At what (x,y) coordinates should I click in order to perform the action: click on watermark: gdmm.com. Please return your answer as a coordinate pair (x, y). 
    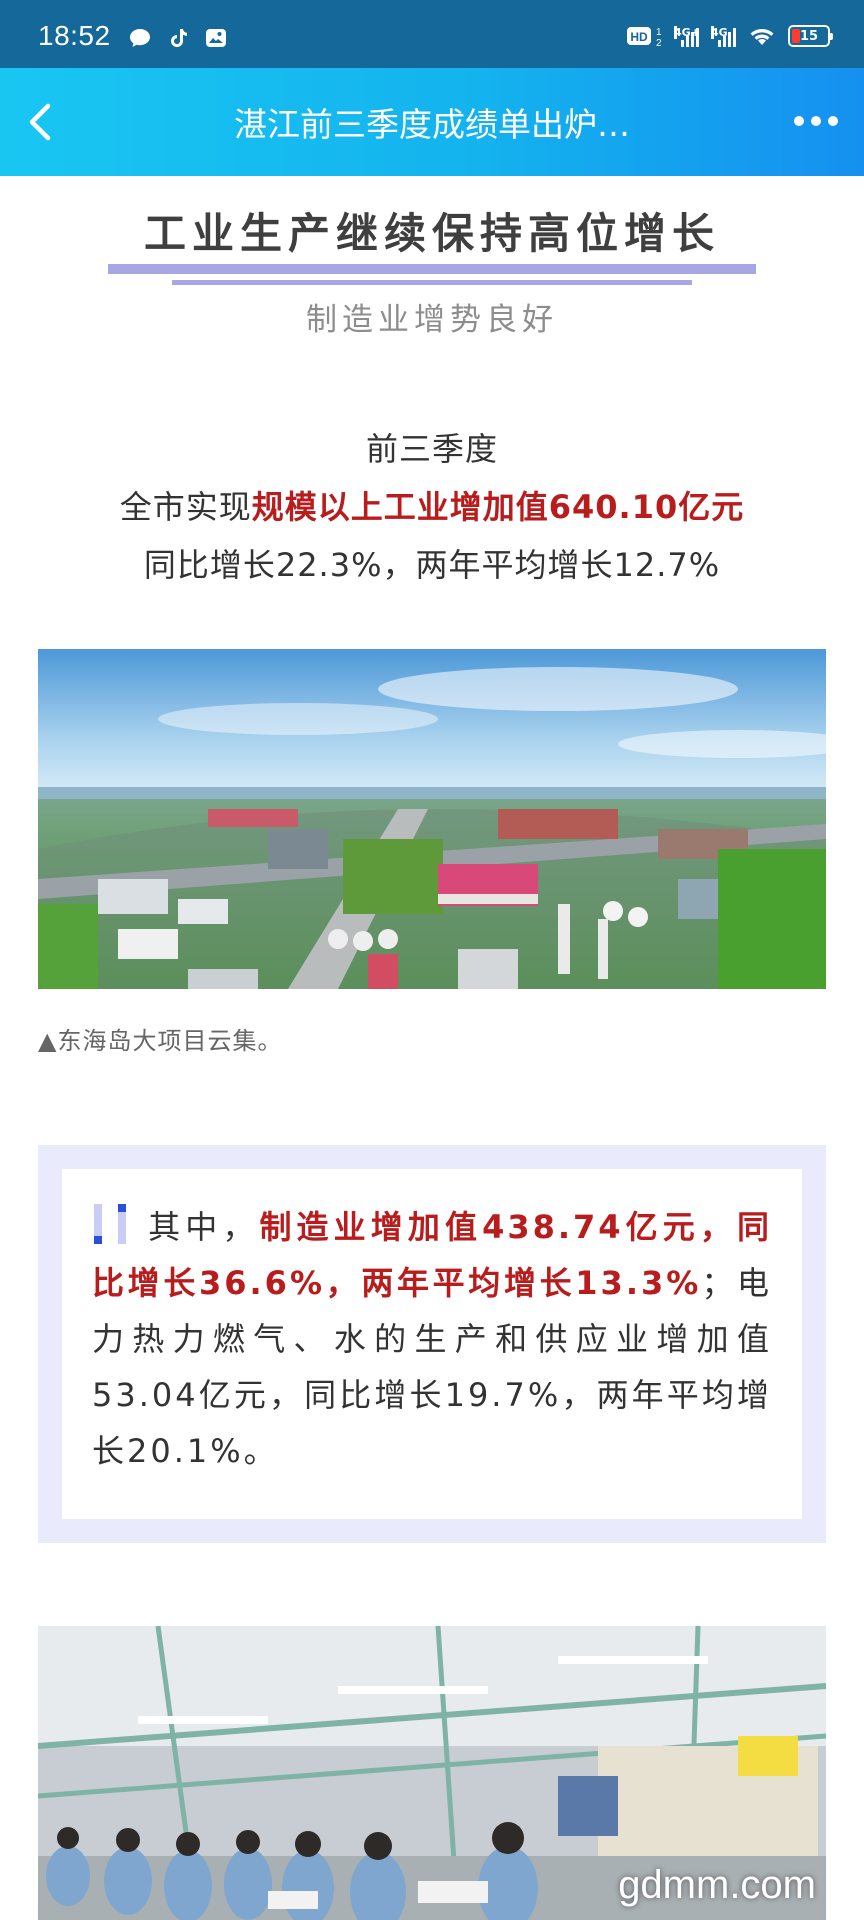
    Looking at the image, I should click on (717, 1885).